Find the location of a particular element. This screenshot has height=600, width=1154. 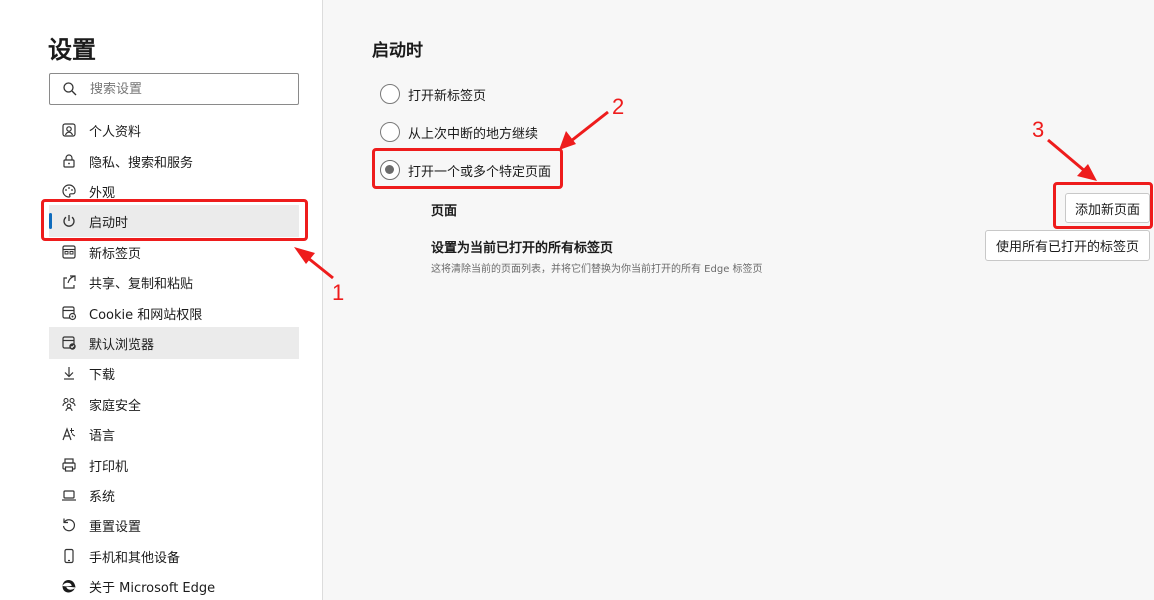

annotation-label-1: 1 is located at coordinates (338, 292).